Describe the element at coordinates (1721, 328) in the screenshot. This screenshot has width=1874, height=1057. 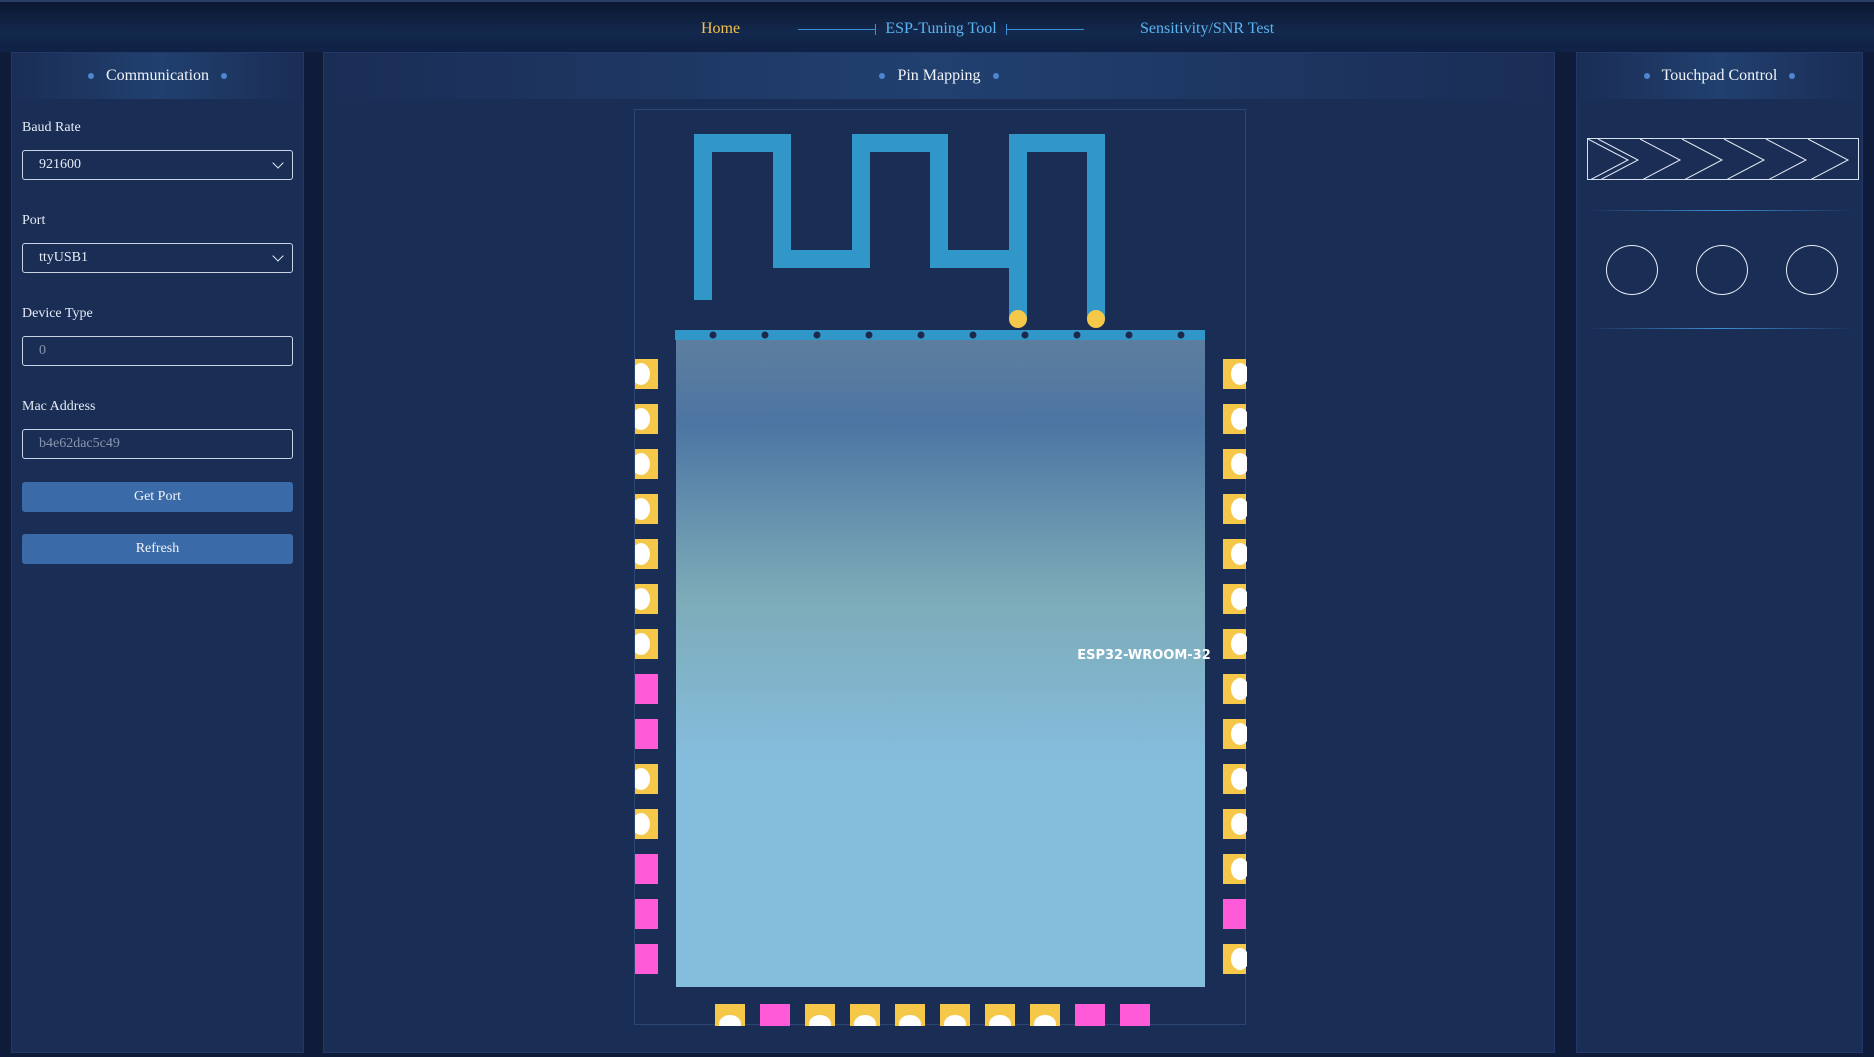
I see `buttons-separator` at that location.